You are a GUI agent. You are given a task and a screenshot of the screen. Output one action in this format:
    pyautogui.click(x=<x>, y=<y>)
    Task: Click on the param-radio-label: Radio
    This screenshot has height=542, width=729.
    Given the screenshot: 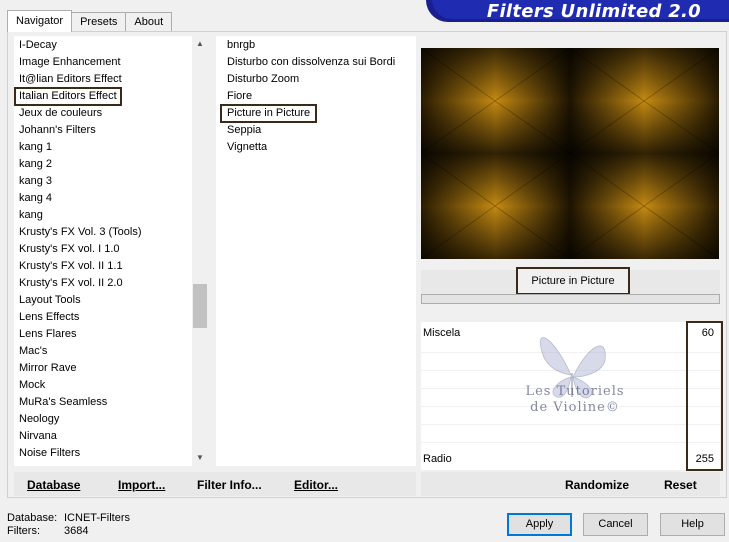 What is the action you would take?
    pyautogui.click(x=437, y=459)
    